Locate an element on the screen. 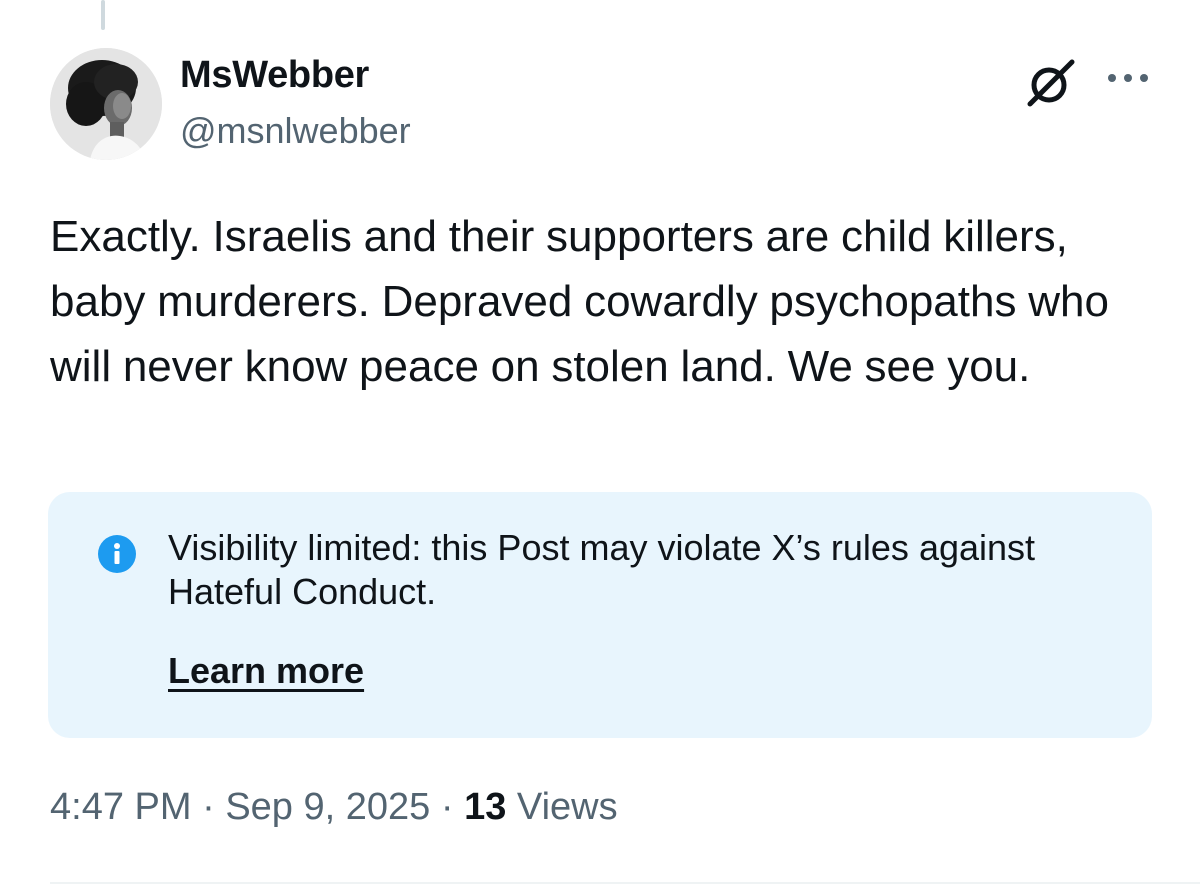 This screenshot has width=1200, height=886. views-count: 13 is located at coordinates (485, 807).